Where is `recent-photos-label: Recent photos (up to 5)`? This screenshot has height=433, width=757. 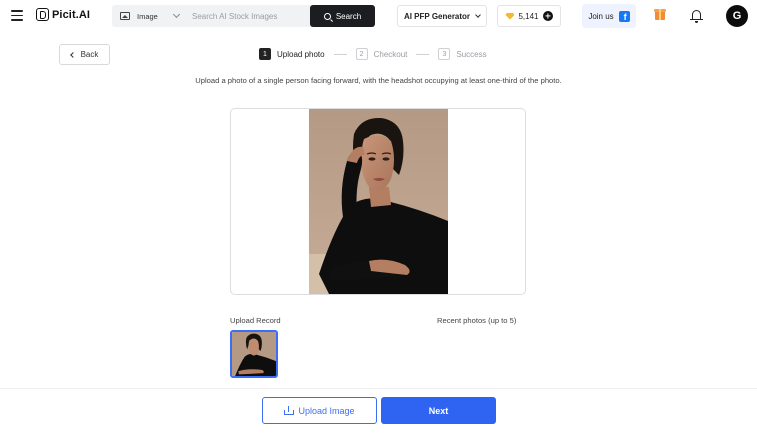 recent-photos-label: Recent photos (up to 5) is located at coordinates (477, 320).